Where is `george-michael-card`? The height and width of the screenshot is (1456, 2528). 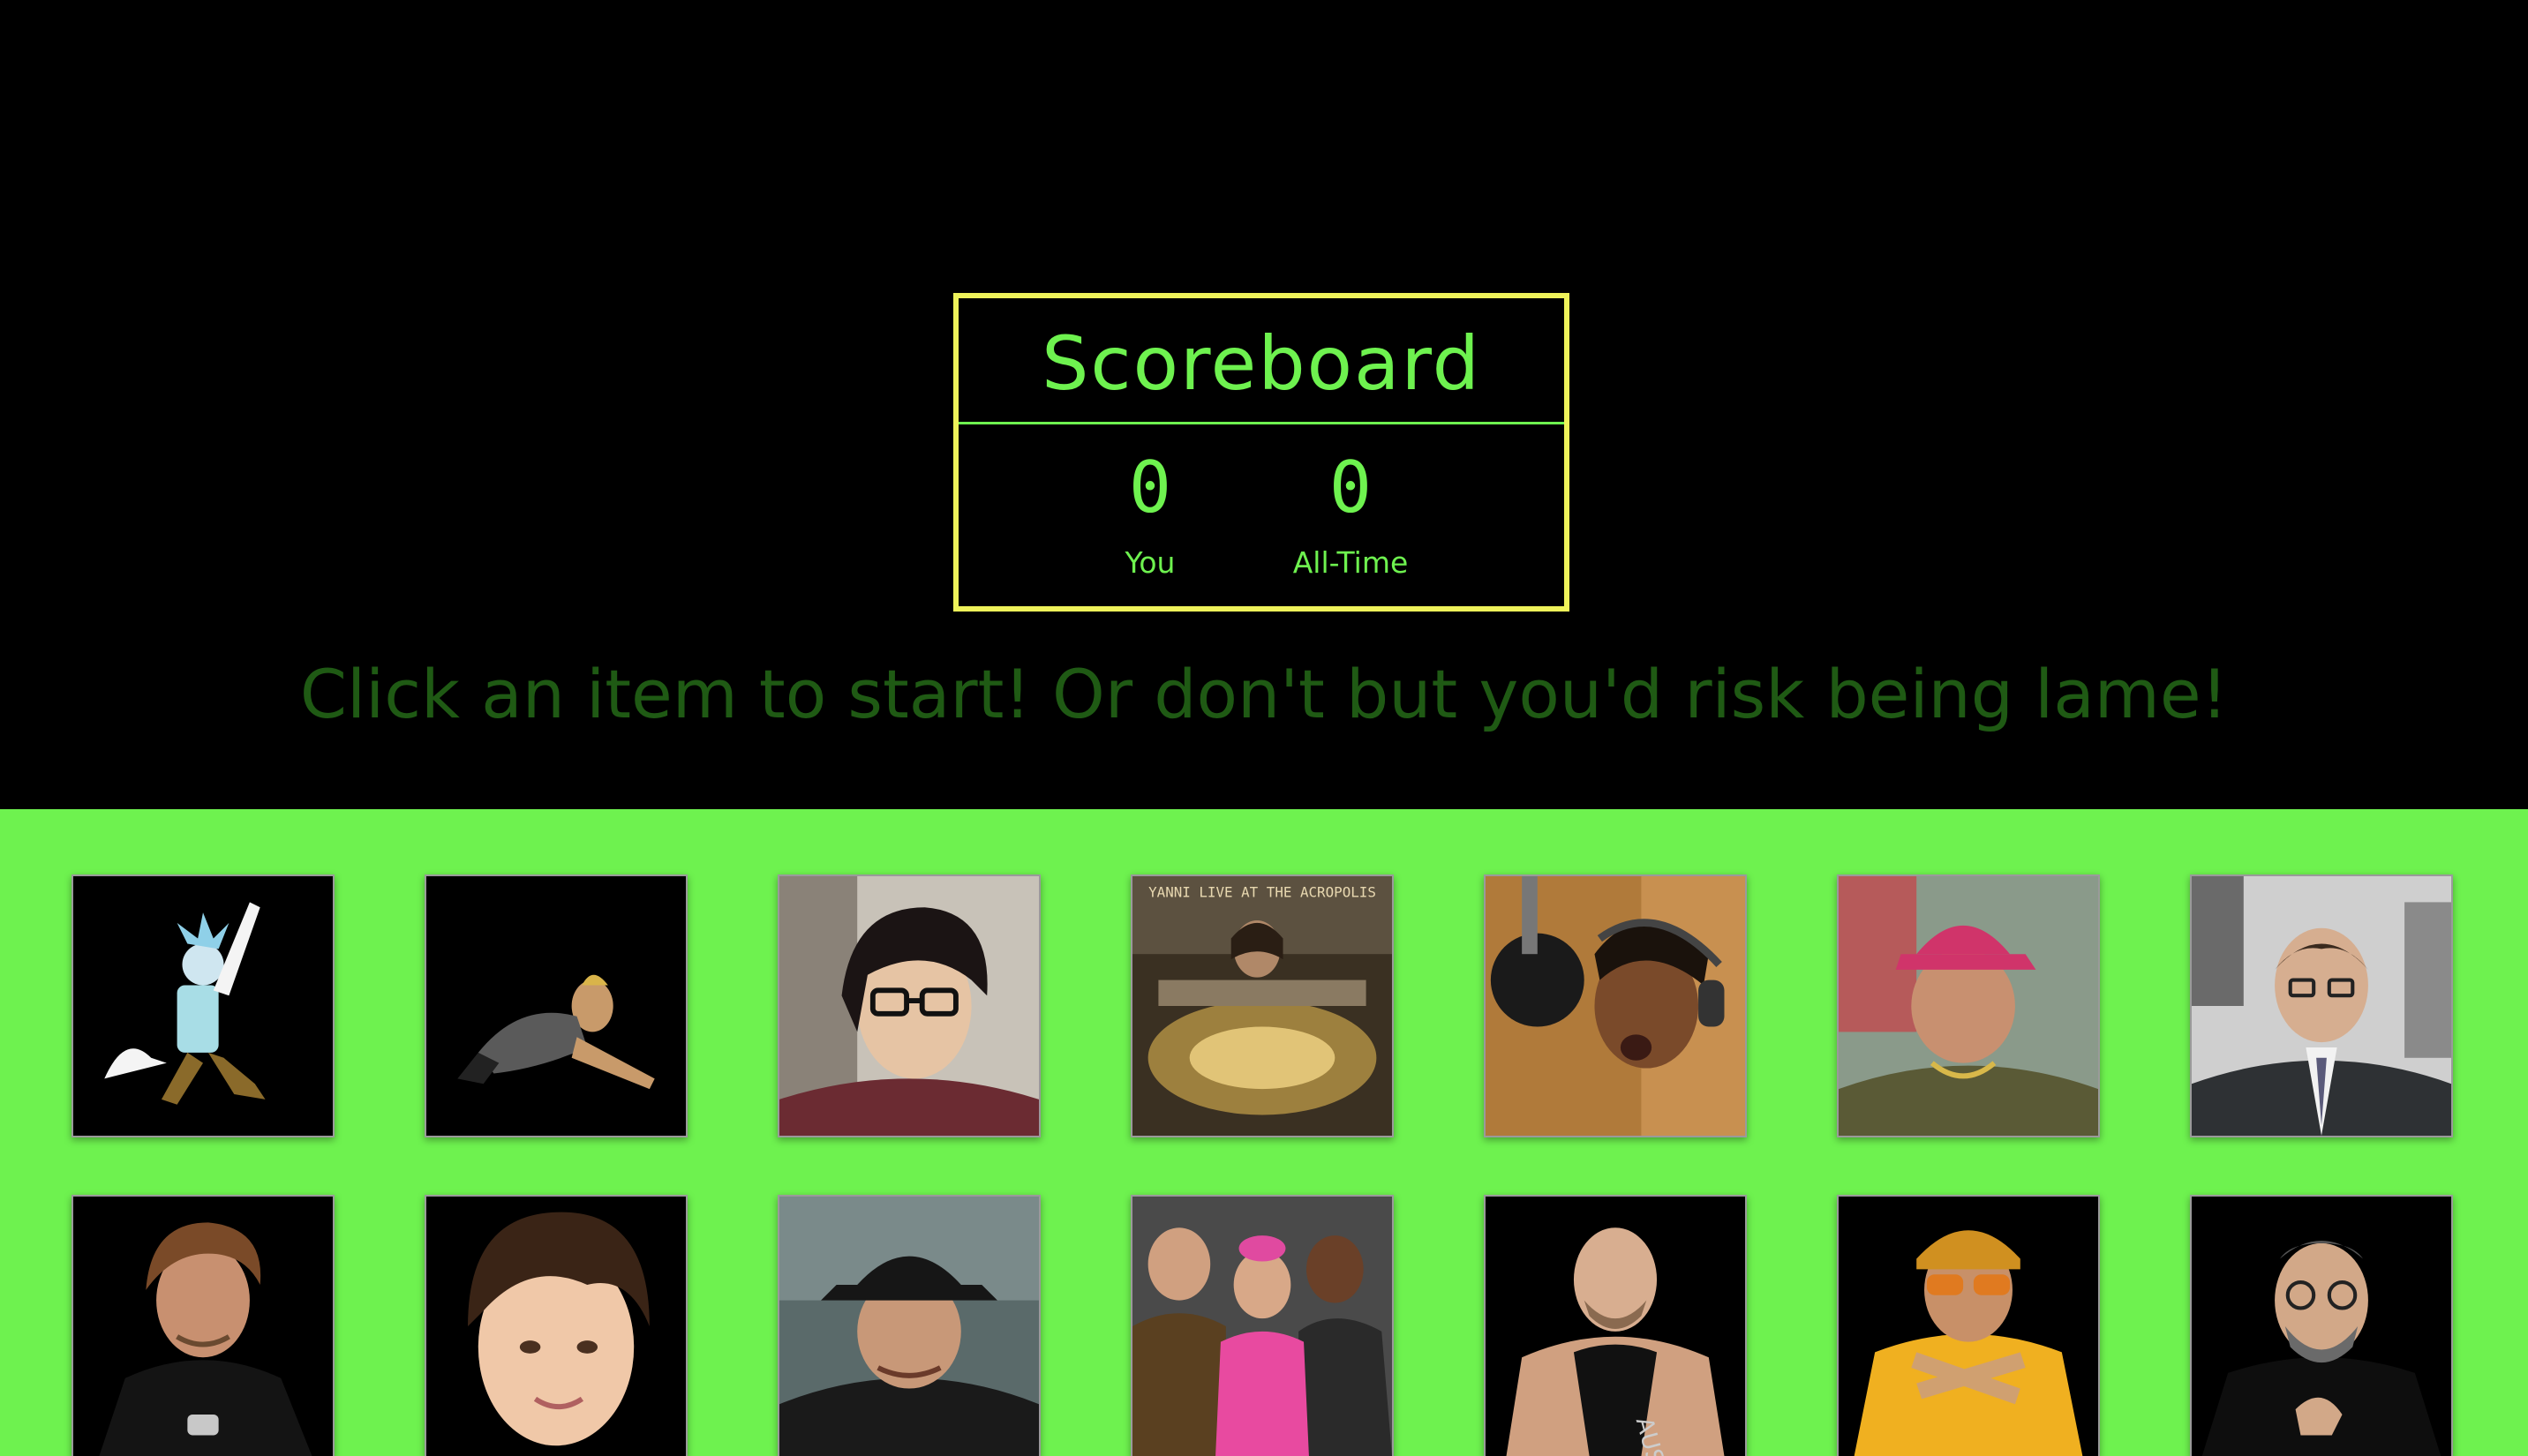 george-michael-card is located at coordinates (203, 1325).